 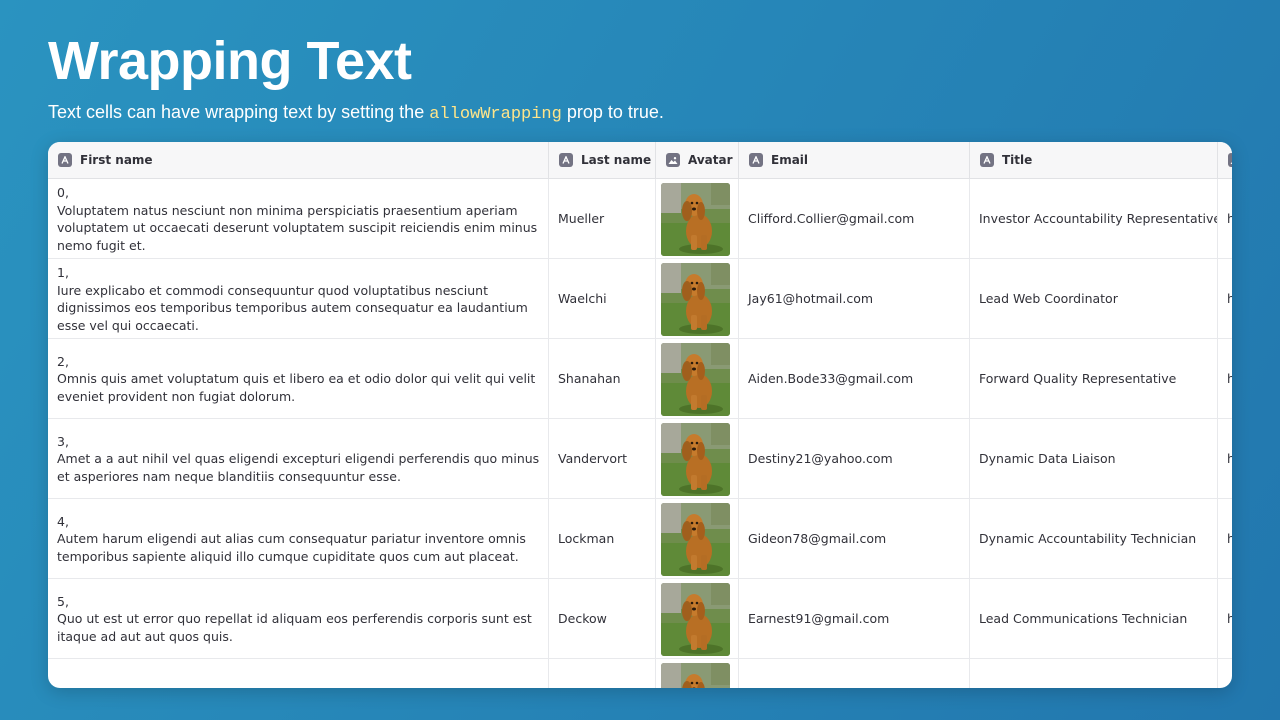 I want to click on cell-last-name: Shanahan, so click(x=602, y=379).